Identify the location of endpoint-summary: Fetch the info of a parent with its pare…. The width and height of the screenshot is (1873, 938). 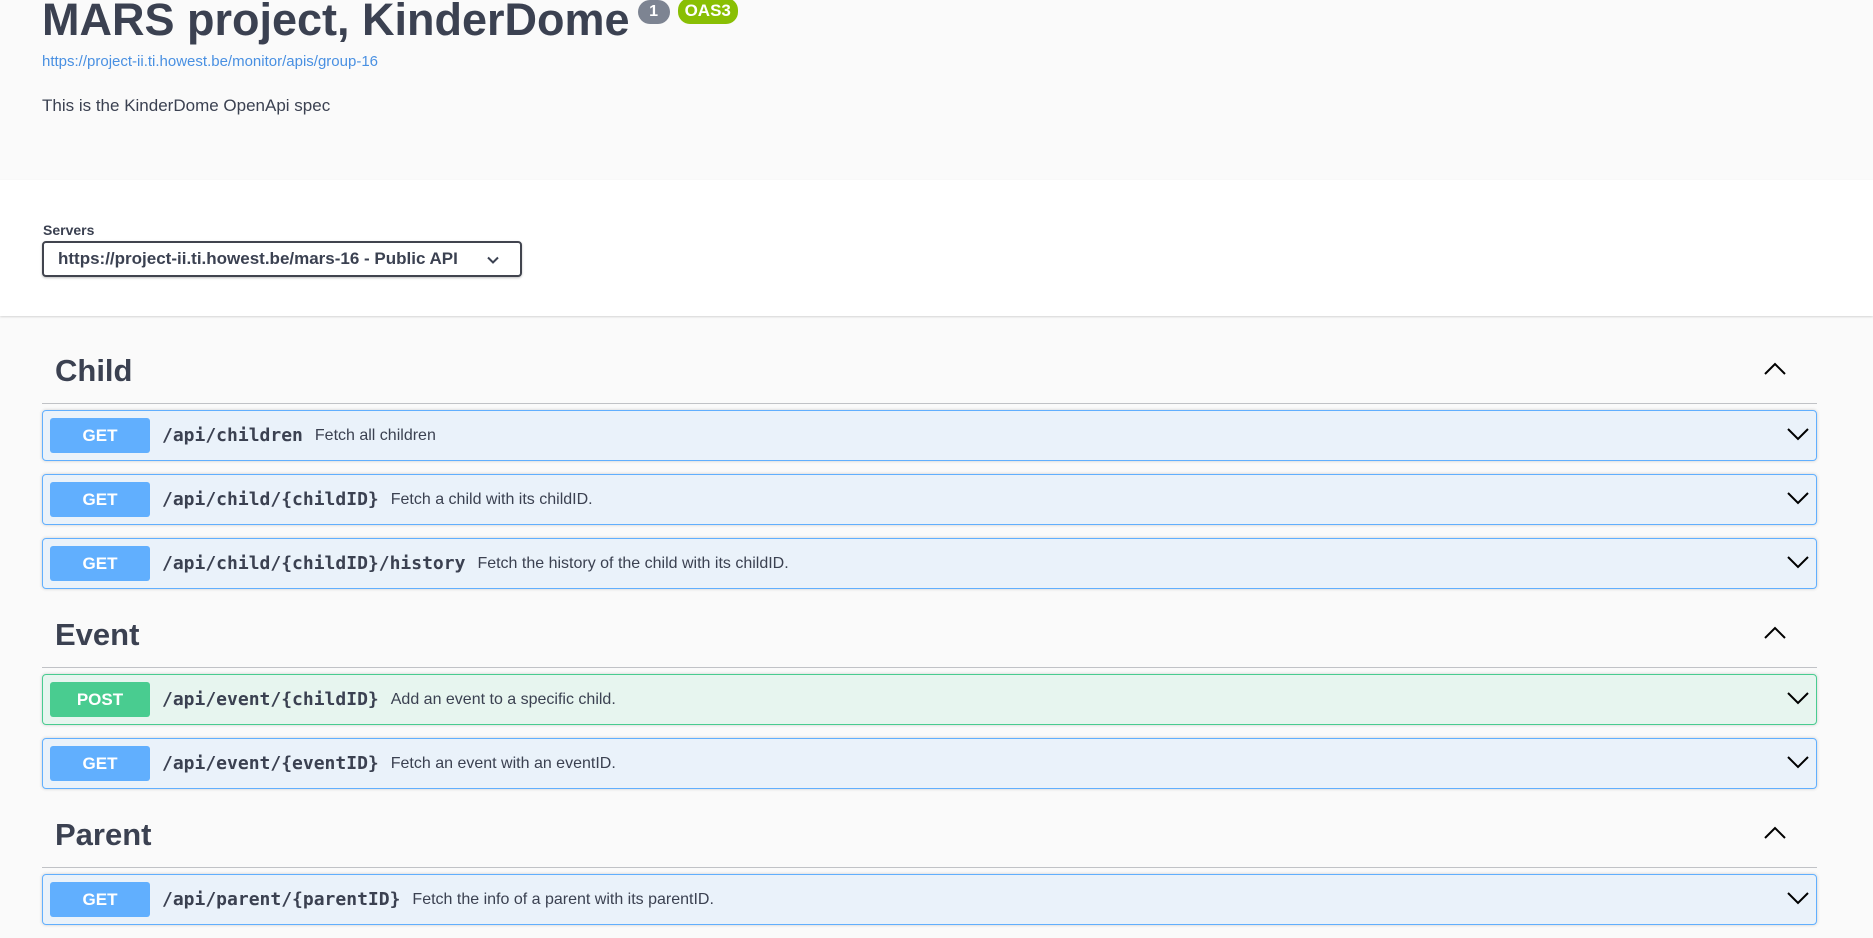
(563, 899).